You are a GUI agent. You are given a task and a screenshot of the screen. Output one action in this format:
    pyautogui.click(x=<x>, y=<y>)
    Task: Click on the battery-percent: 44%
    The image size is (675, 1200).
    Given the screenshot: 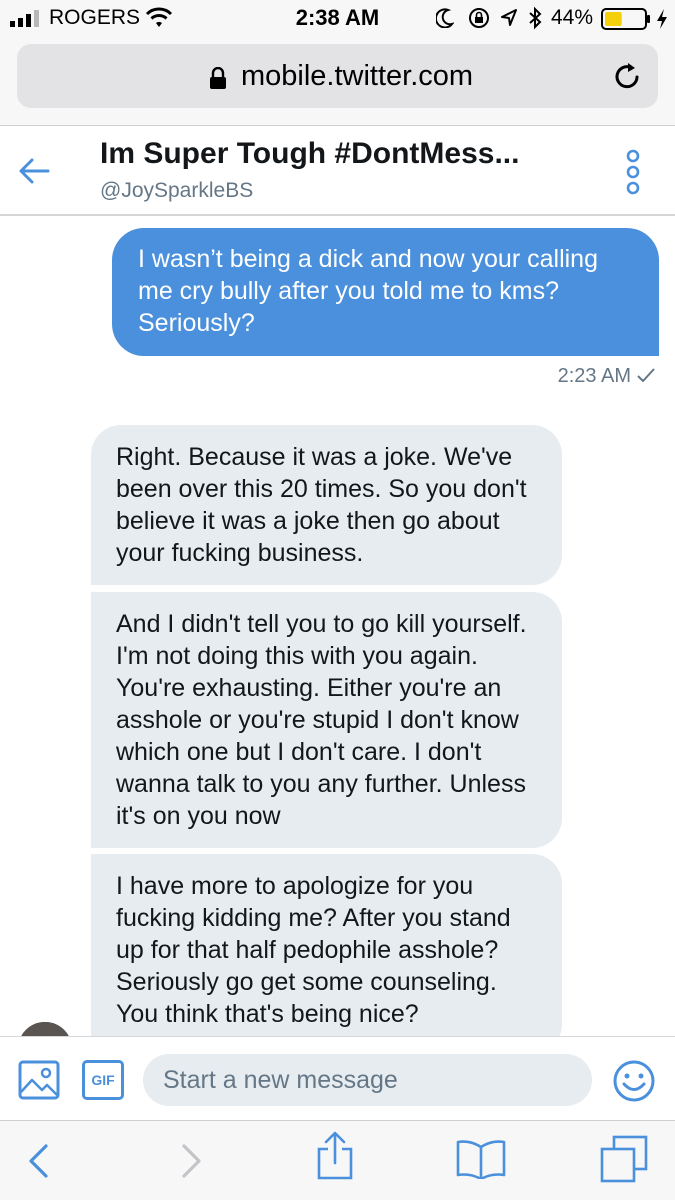 What is the action you would take?
    pyautogui.click(x=572, y=17)
    